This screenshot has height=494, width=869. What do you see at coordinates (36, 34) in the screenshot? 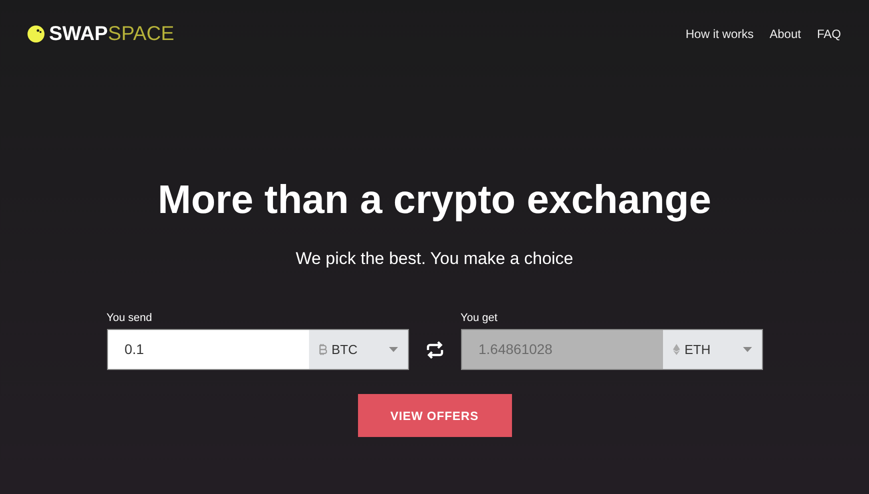
I see `logo-icon` at bounding box center [36, 34].